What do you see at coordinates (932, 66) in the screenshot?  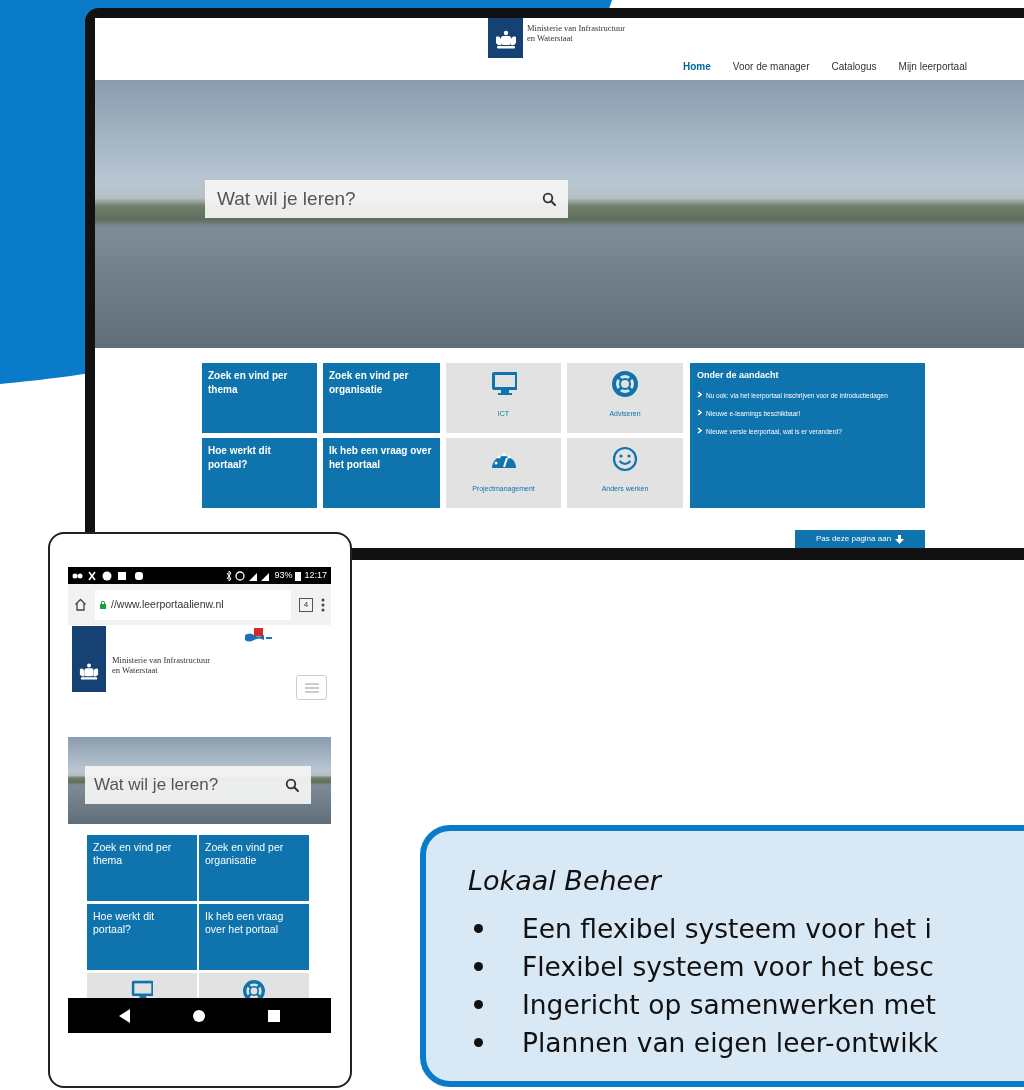 I see `nav-link: Mijn leerportaal` at bounding box center [932, 66].